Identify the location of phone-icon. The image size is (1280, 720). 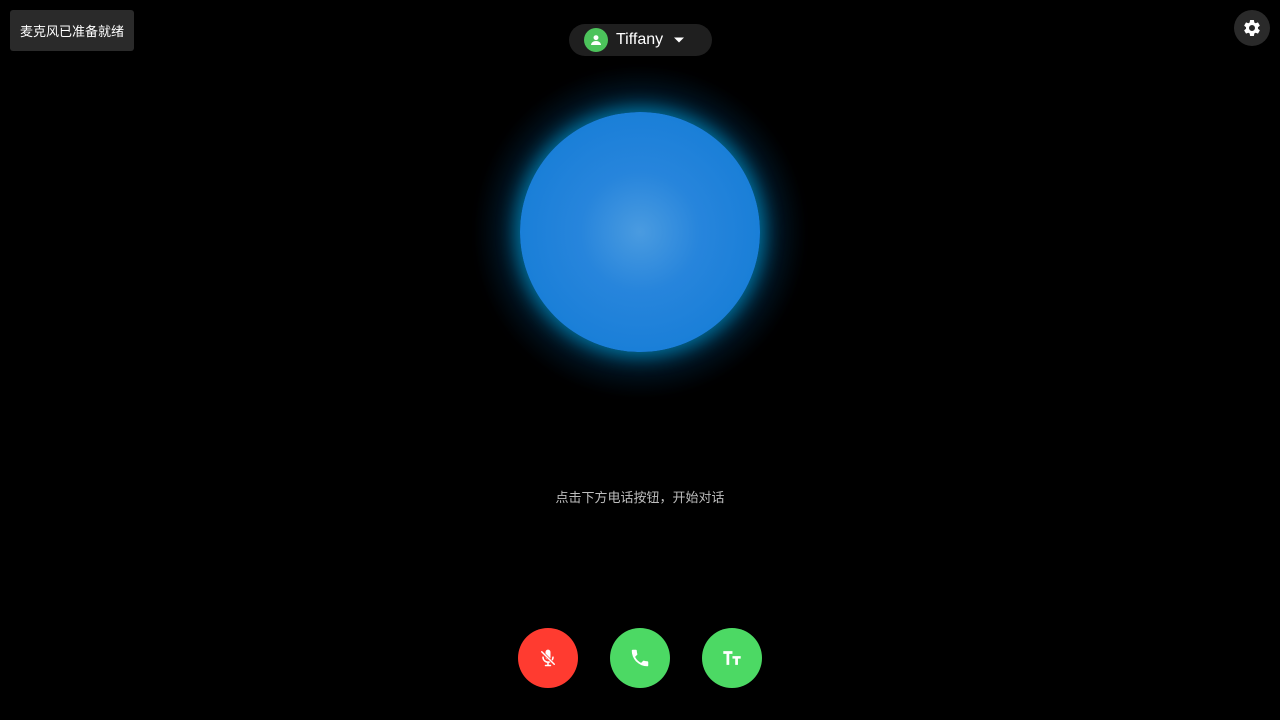
(640, 658).